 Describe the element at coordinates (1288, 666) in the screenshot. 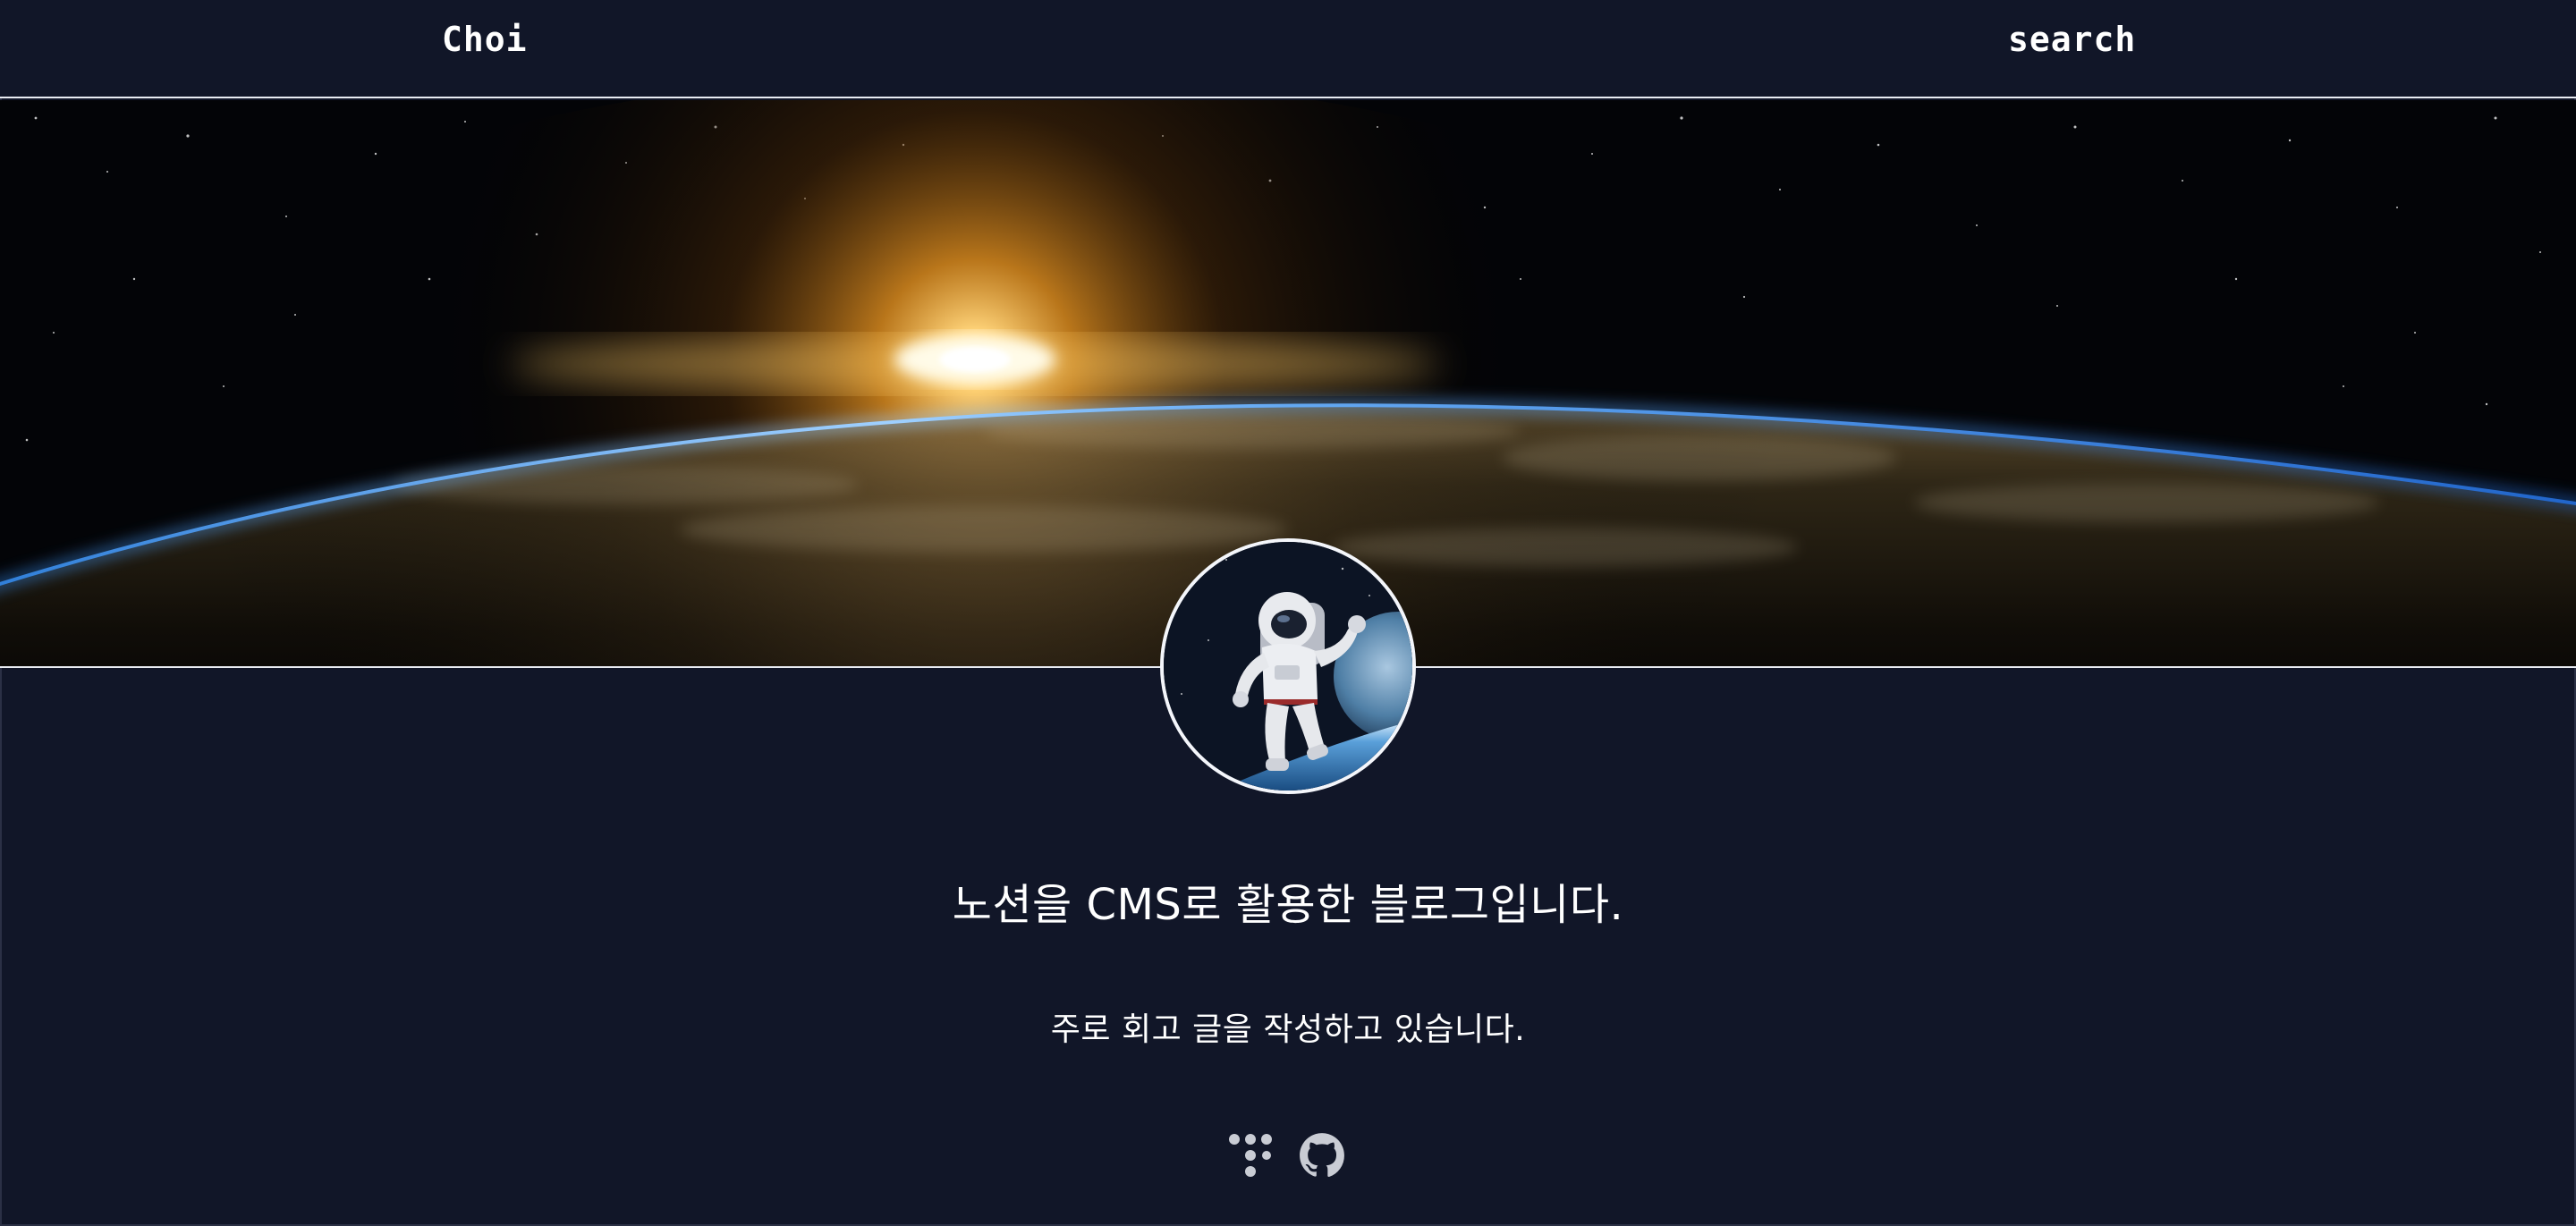

I see `profile-avatar` at that location.